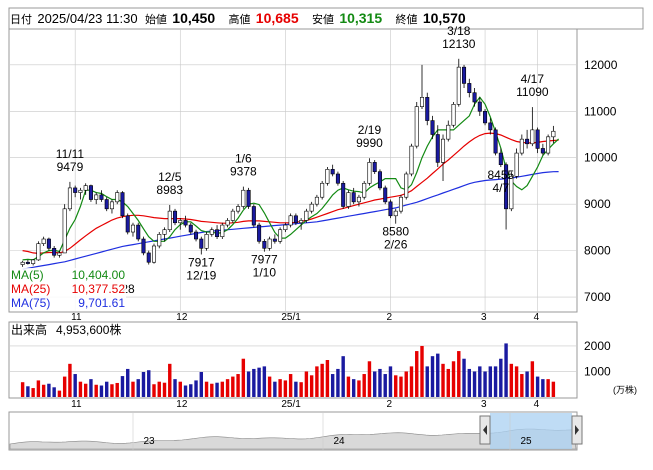  Describe the element at coordinates (459, 44) in the screenshot. I see `annotation-value: 12130` at that location.